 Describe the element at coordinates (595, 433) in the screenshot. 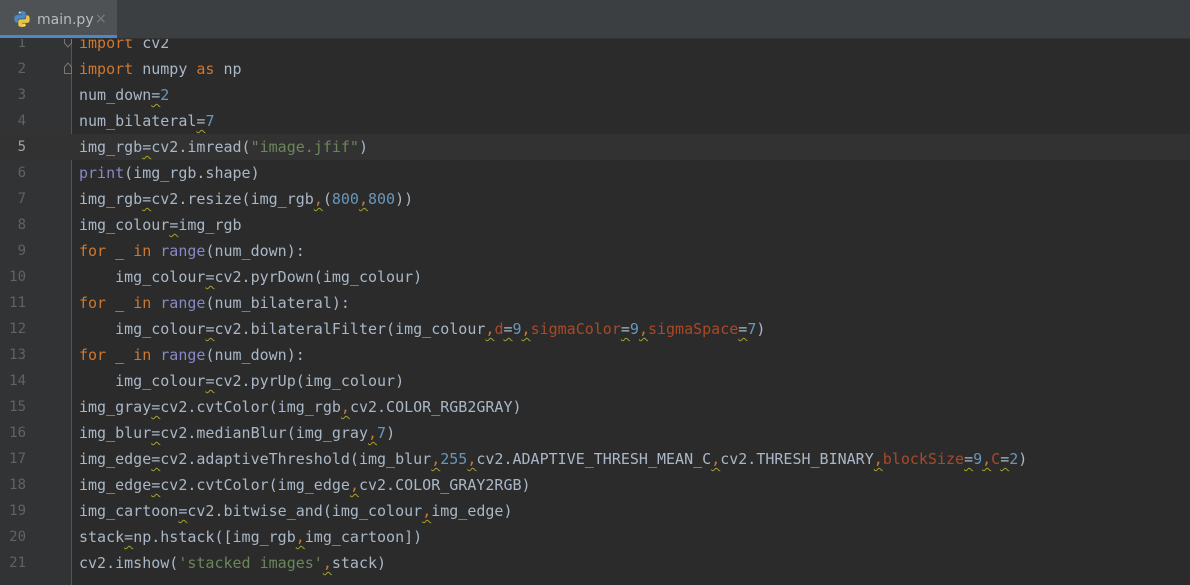

I see `code-line: 16 img_blur=cv2.medianBlur(img_gray,7)` at that location.